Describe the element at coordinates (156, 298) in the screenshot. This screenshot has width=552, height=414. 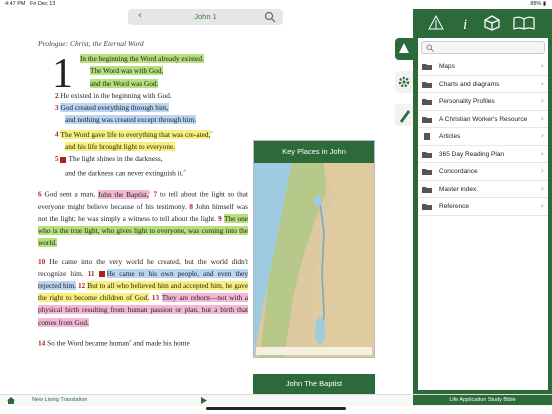
I see `verse-number: 13` at that location.